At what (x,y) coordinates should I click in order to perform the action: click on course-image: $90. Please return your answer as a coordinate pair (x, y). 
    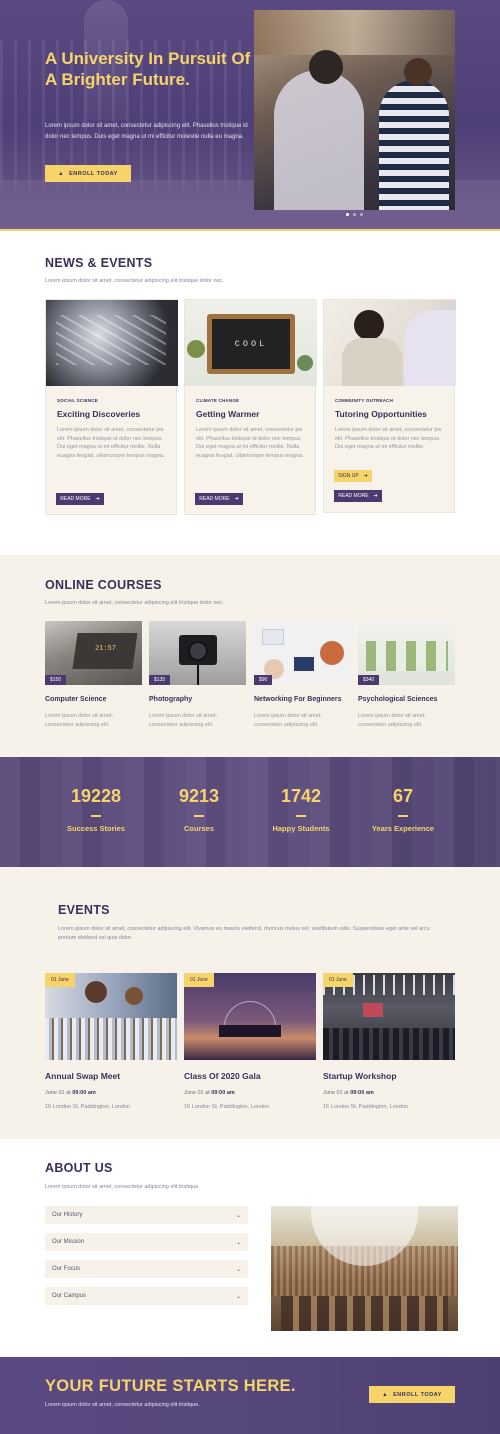
    Looking at the image, I should click on (302, 653).